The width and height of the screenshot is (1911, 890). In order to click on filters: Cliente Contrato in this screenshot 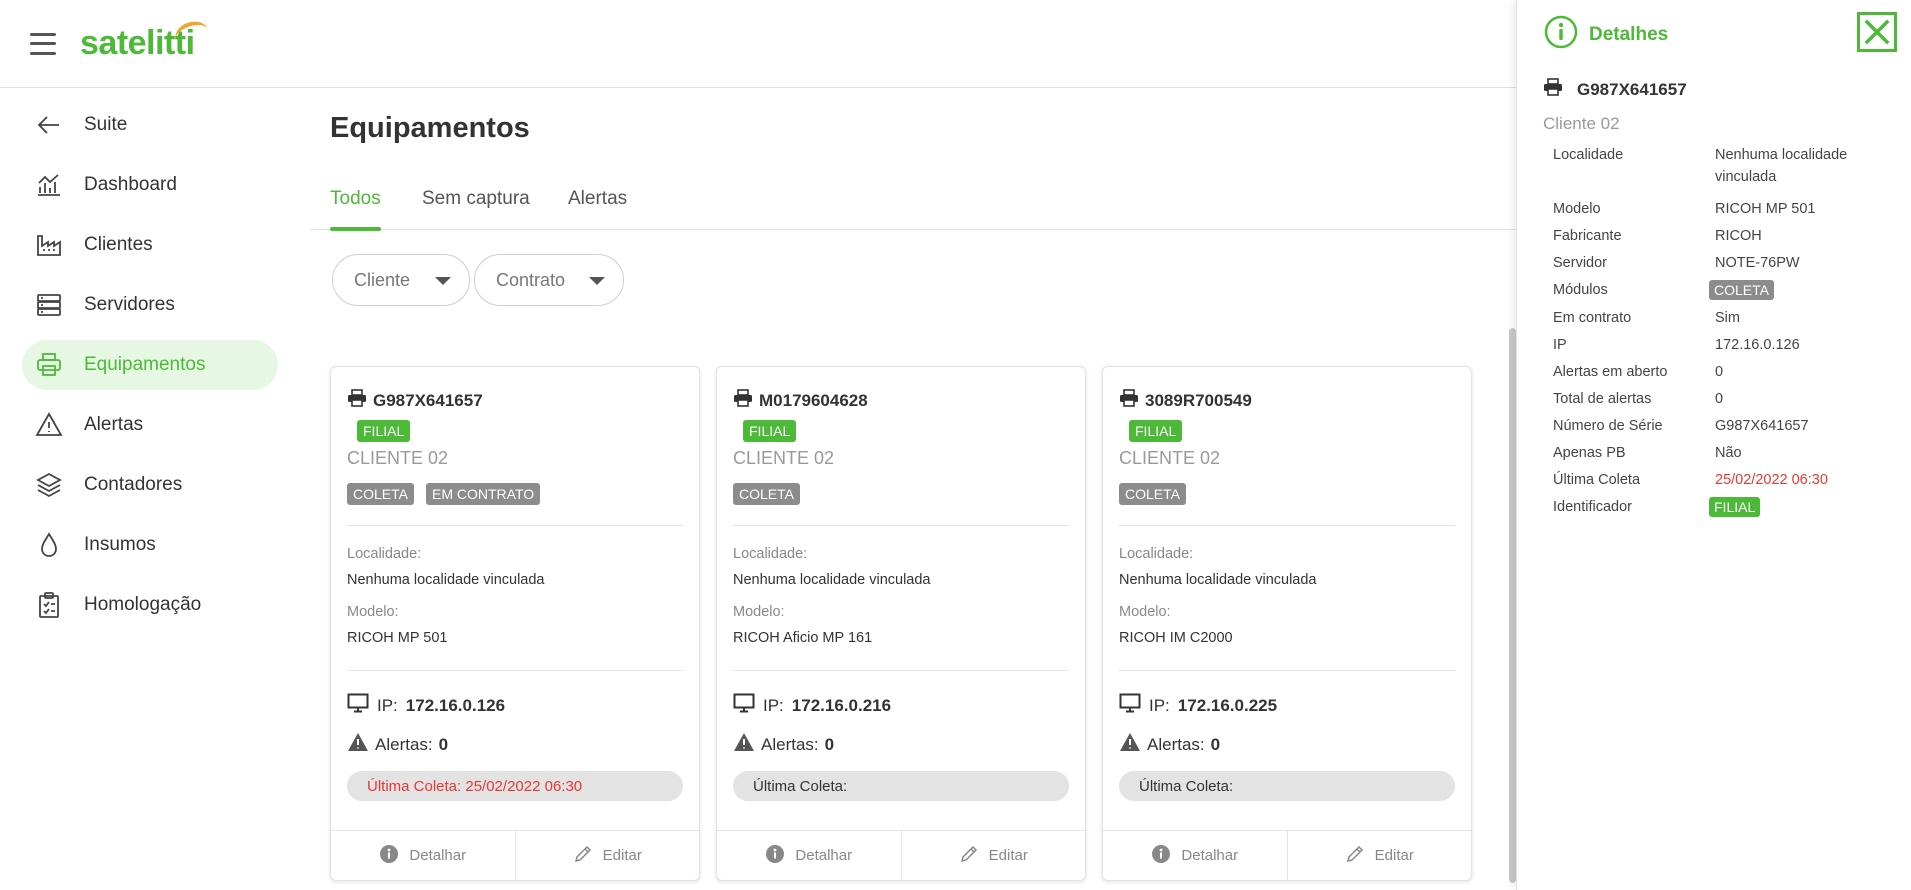, I will do `click(478, 280)`.